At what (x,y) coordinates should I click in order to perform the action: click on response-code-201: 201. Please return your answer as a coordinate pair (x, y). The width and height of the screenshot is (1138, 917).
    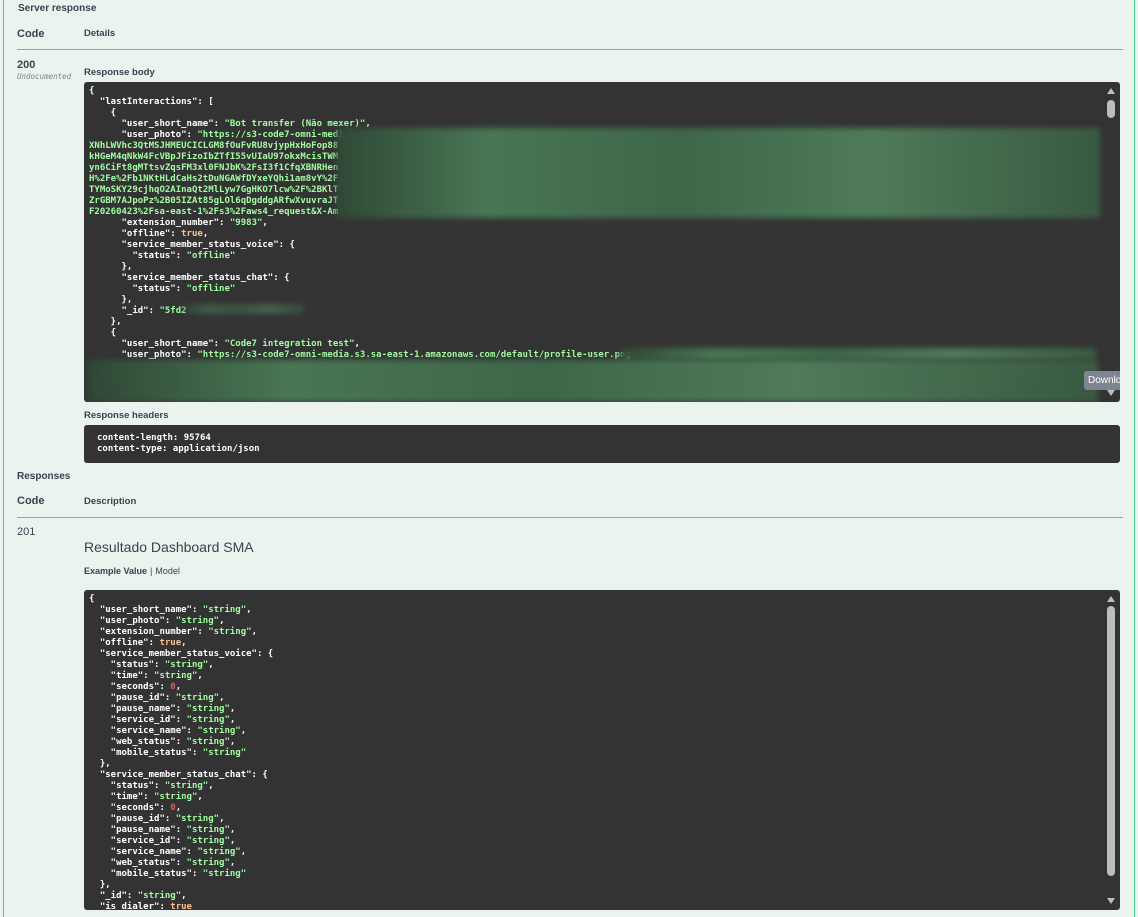
    Looking at the image, I should click on (26, 532).